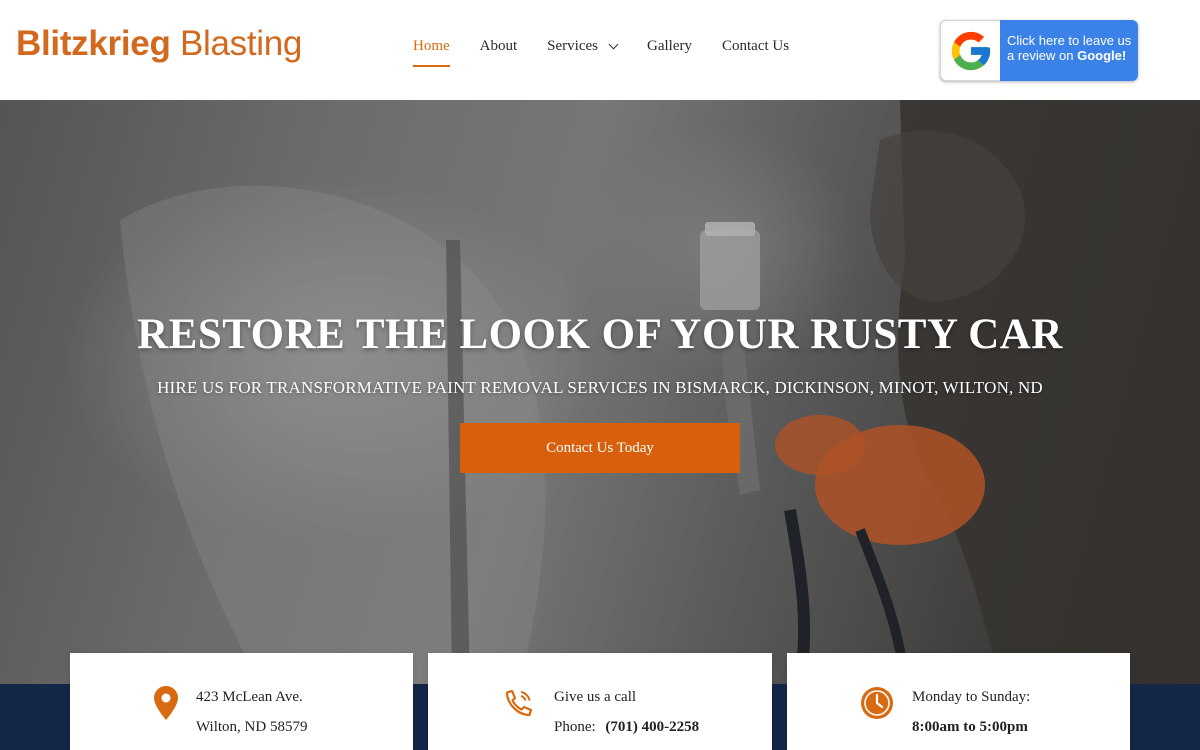 The width and height of the screenshot is (1200, 750). Describe the element at coordinates (669, 46) in the screenshot. I see `nav-gallery: Gallery` at that location.